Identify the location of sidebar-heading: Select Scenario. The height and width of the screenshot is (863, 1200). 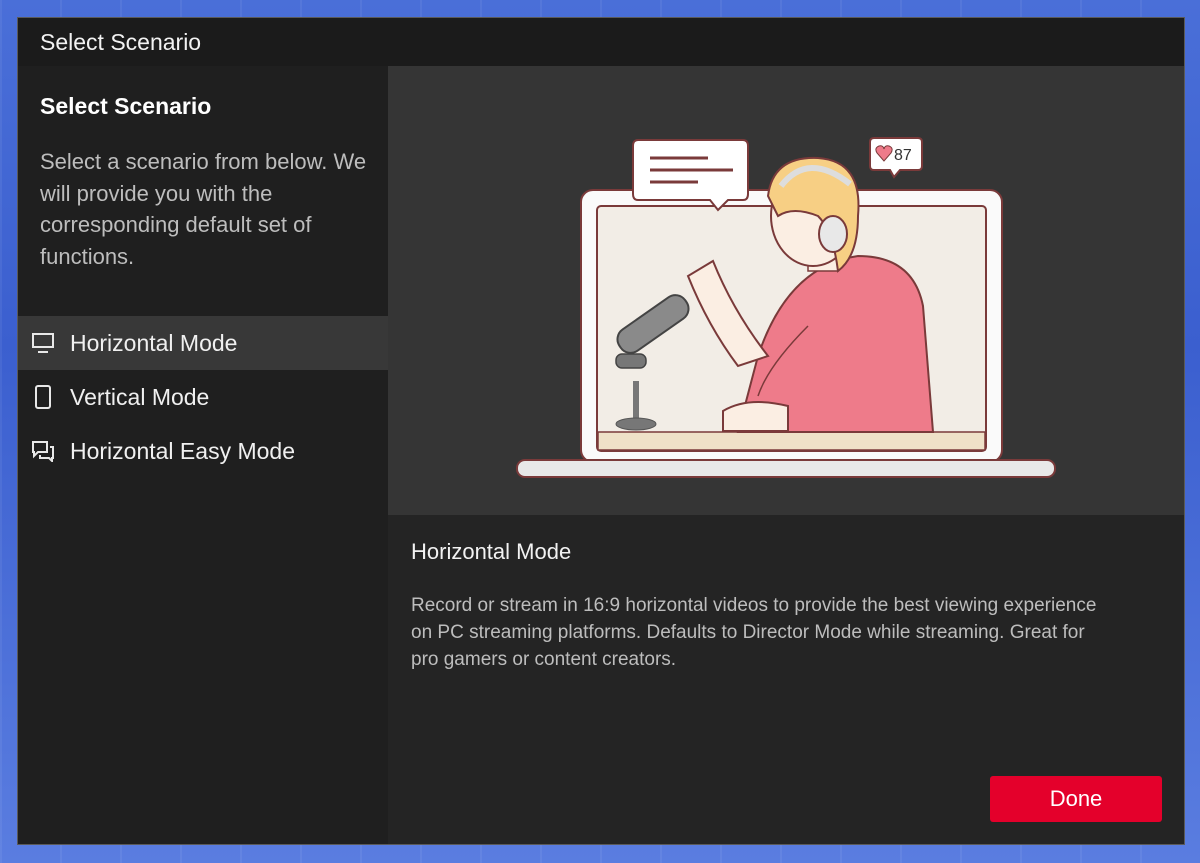
(126, 106).